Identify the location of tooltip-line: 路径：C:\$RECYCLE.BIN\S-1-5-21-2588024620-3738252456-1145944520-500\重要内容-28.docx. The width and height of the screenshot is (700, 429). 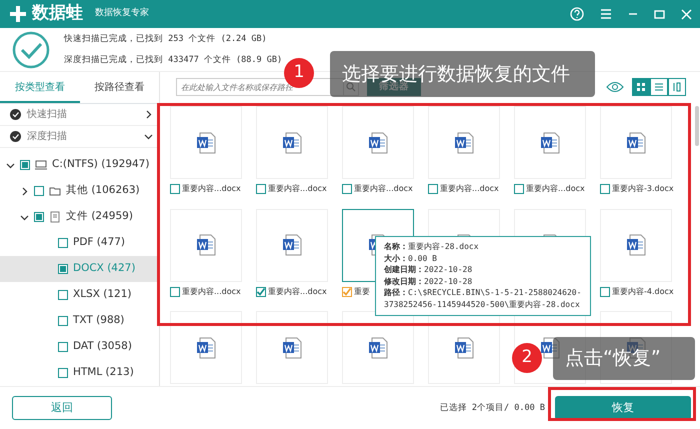
(483, 299).